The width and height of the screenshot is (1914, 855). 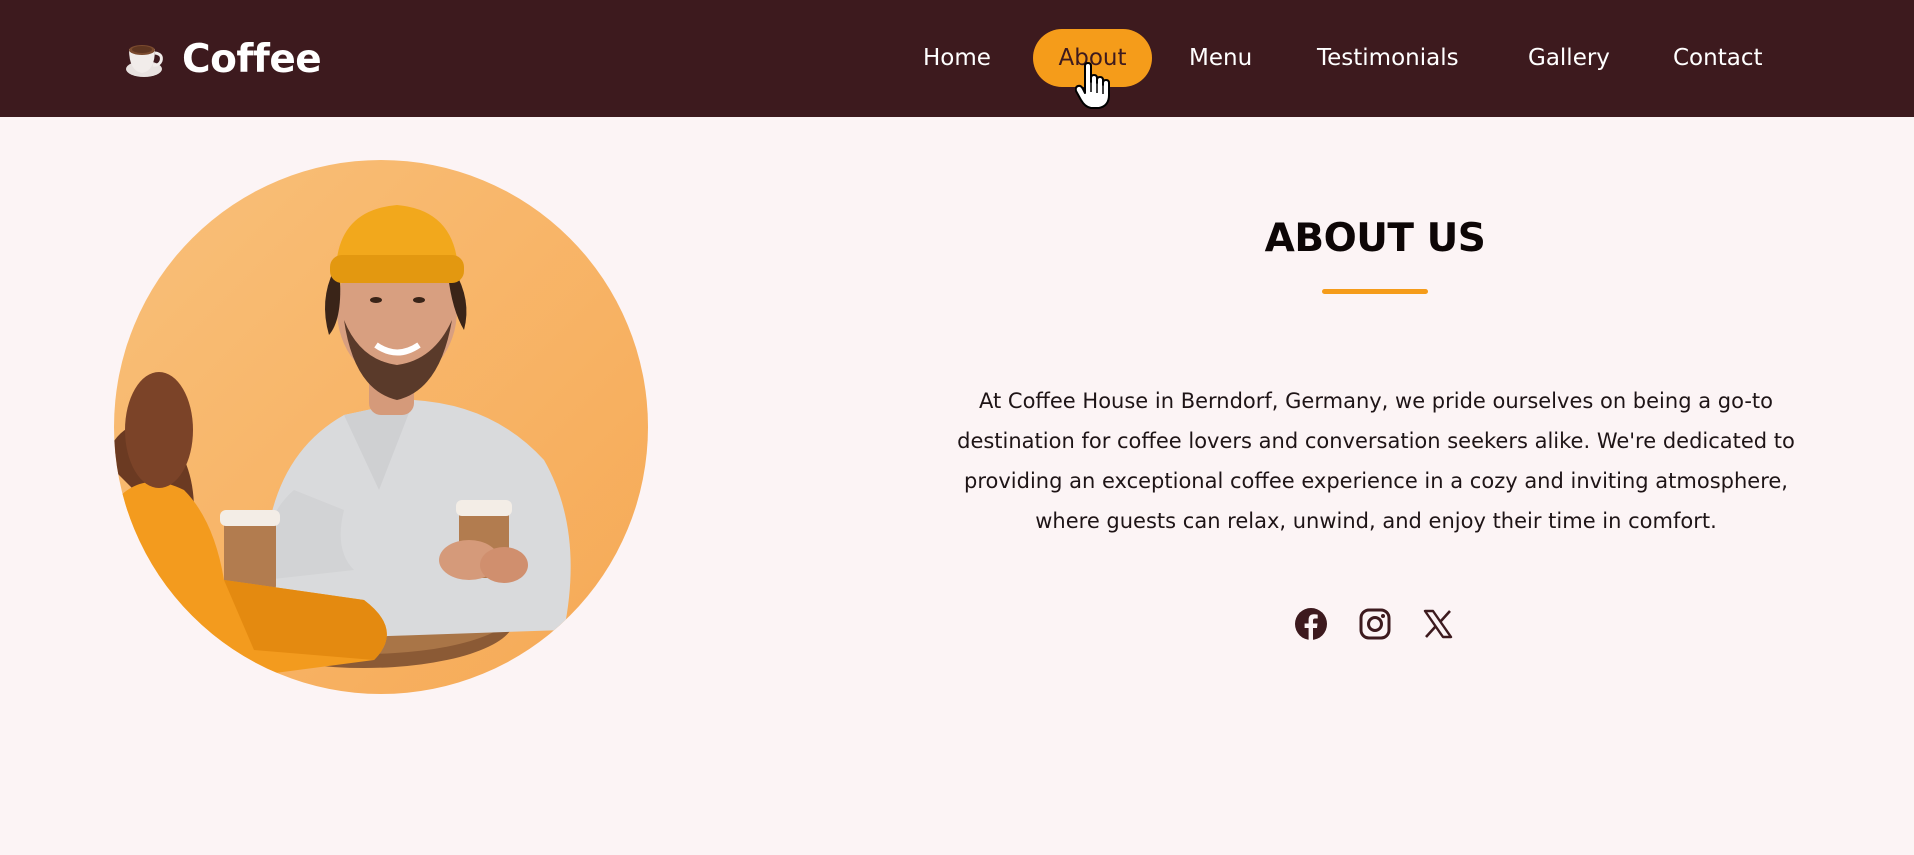 I want to click on nav-menu: Menu, so click(x=1220, y=58).